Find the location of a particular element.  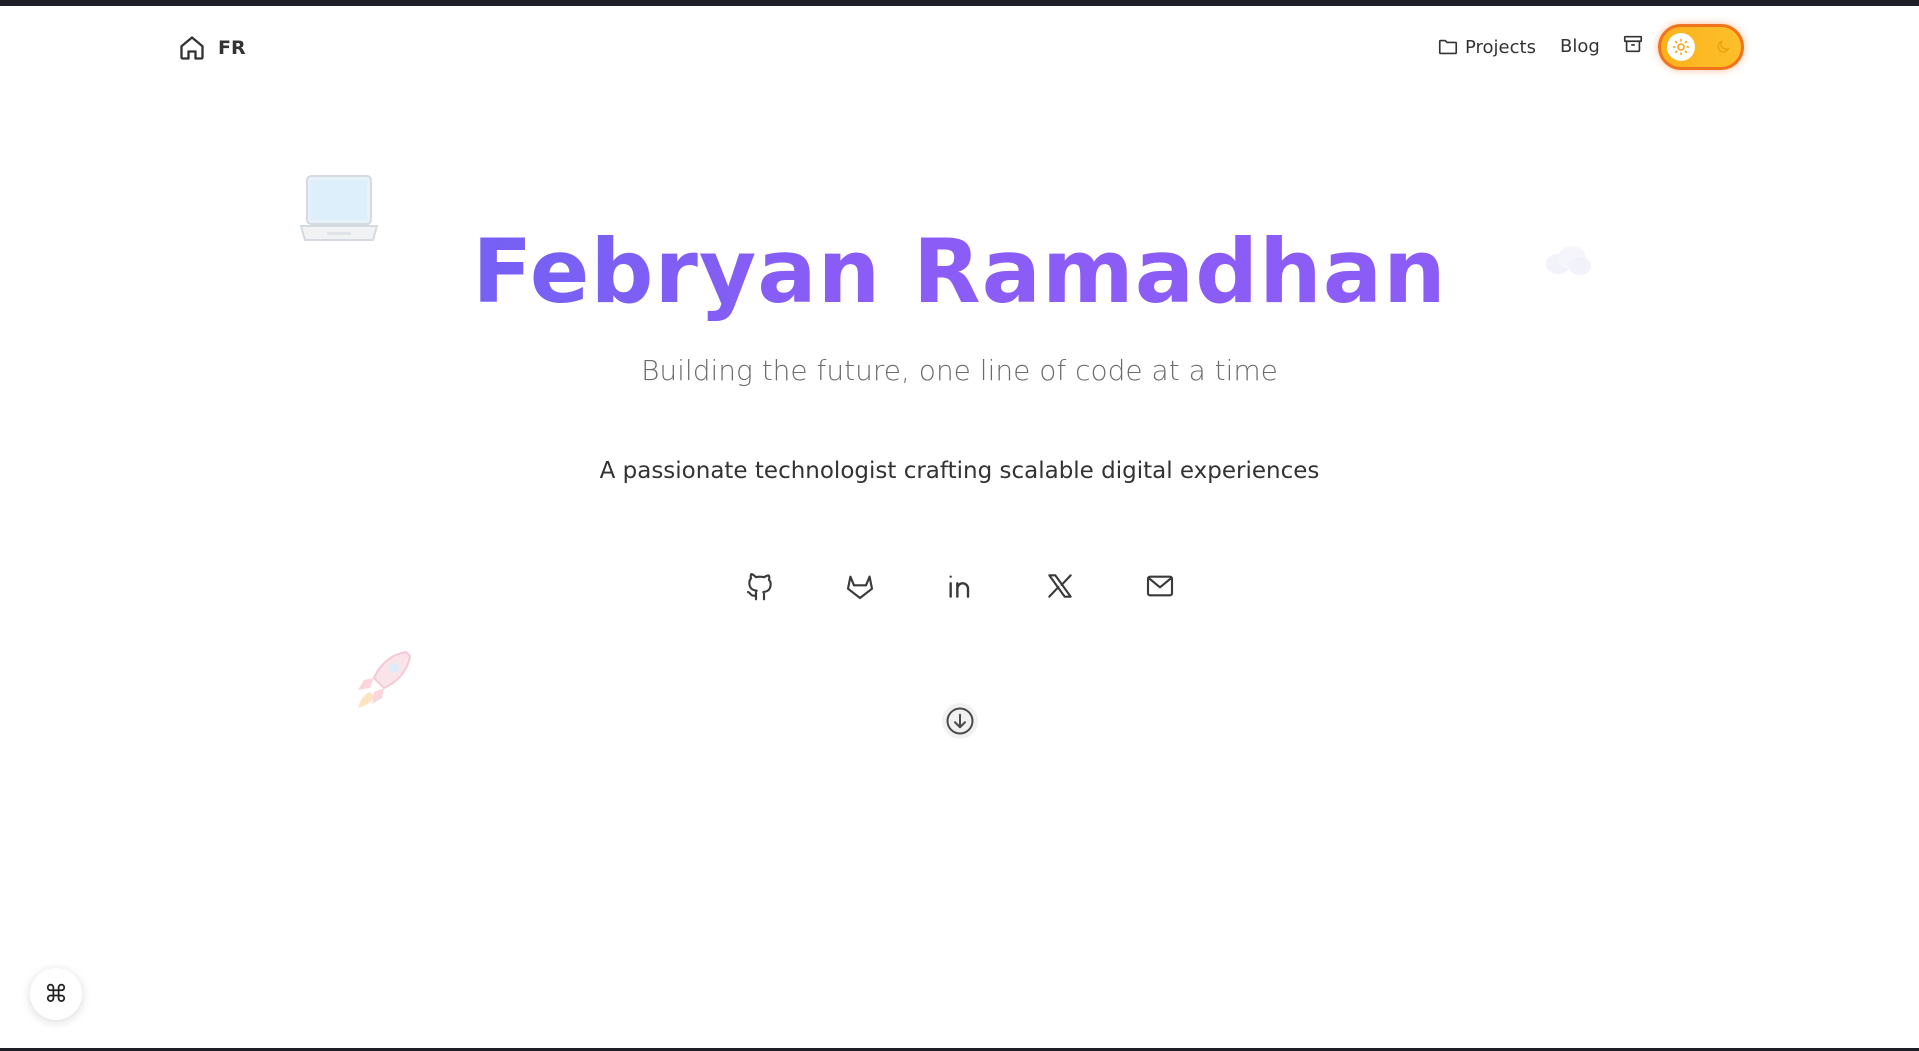

nav-blog-label: Blog is located at coordinates (1580, 46).